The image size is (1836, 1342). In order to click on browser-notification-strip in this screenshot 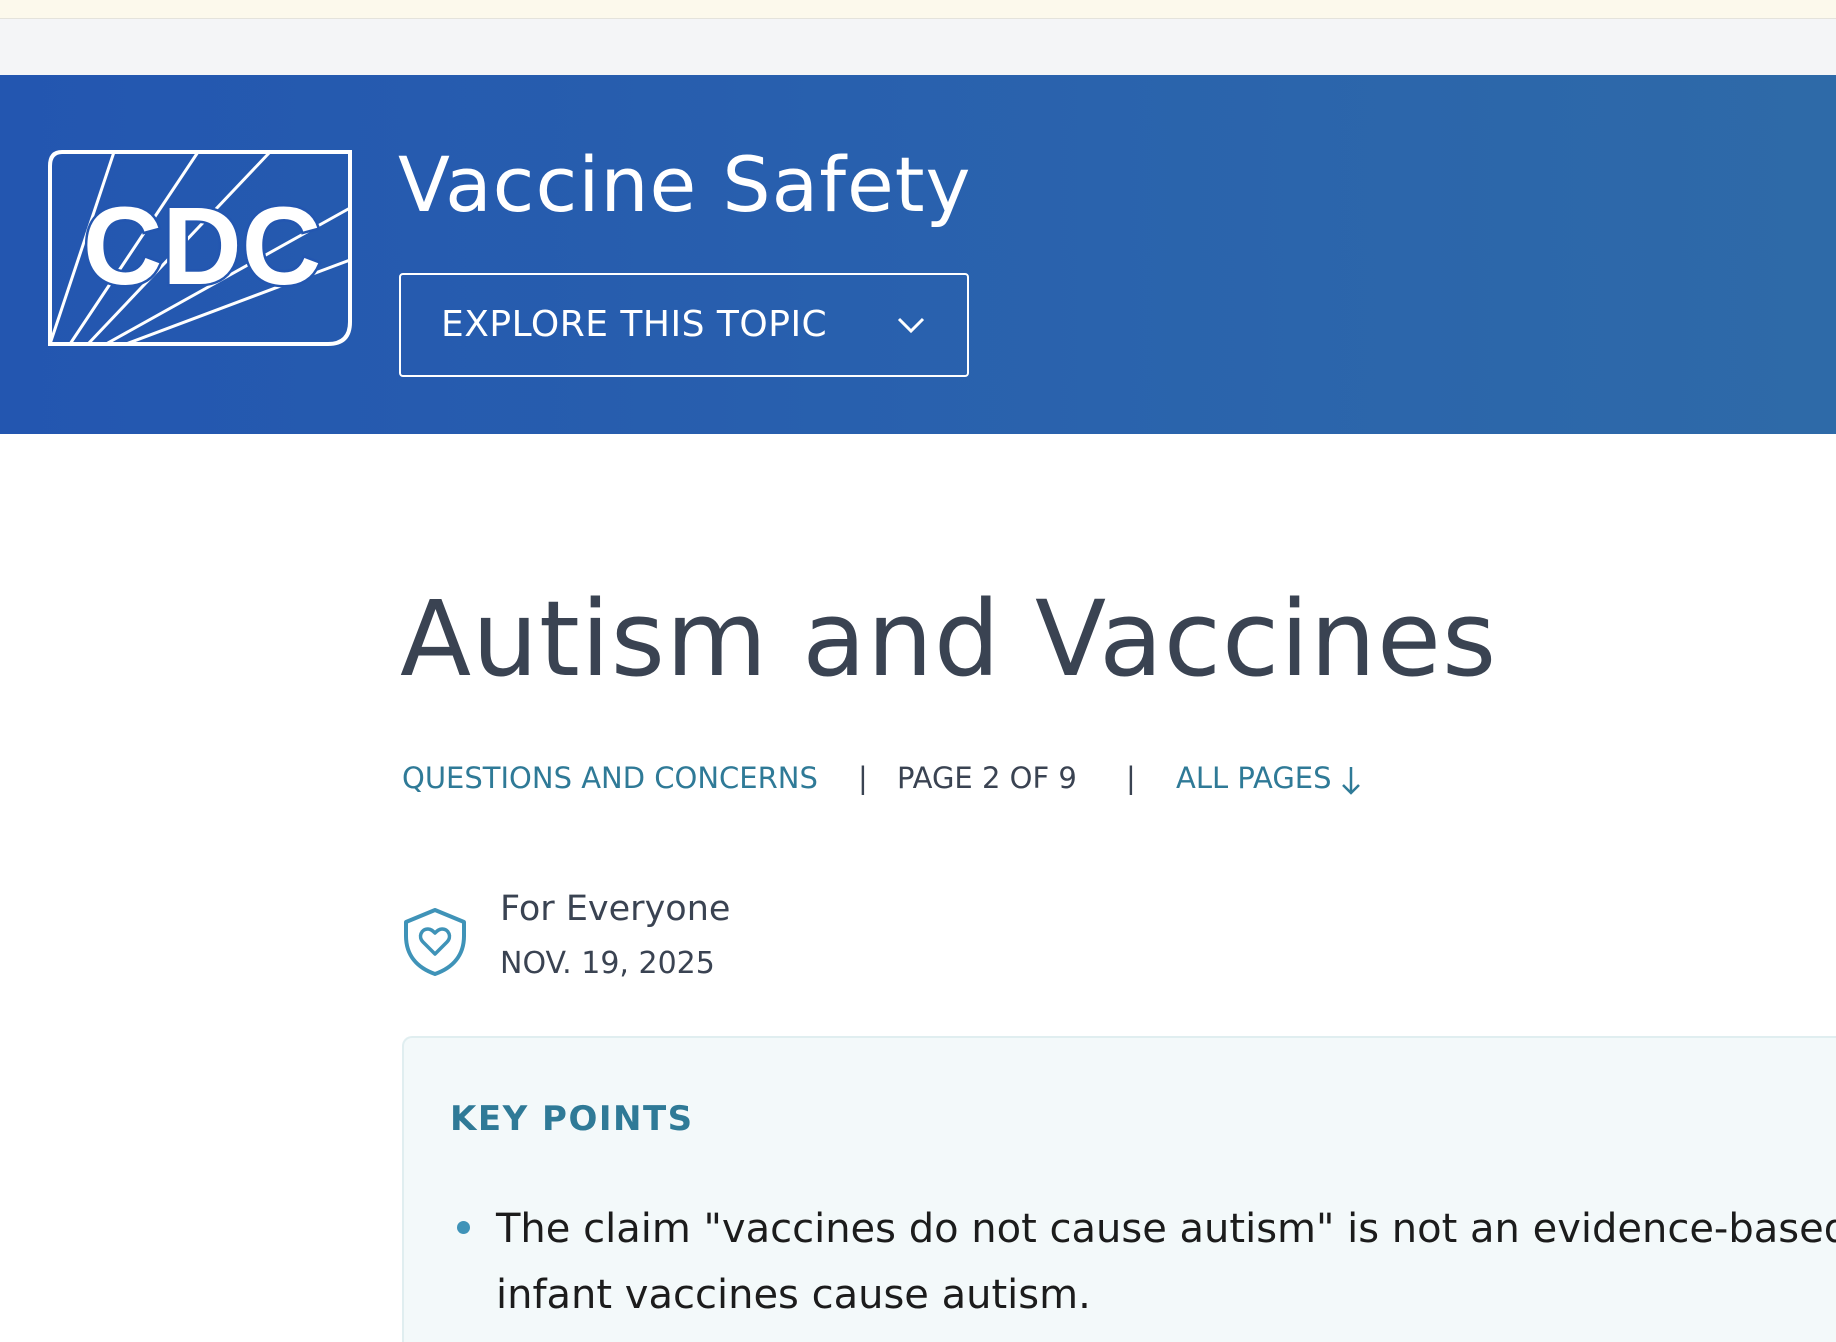, I will do `click(918, 9)`.